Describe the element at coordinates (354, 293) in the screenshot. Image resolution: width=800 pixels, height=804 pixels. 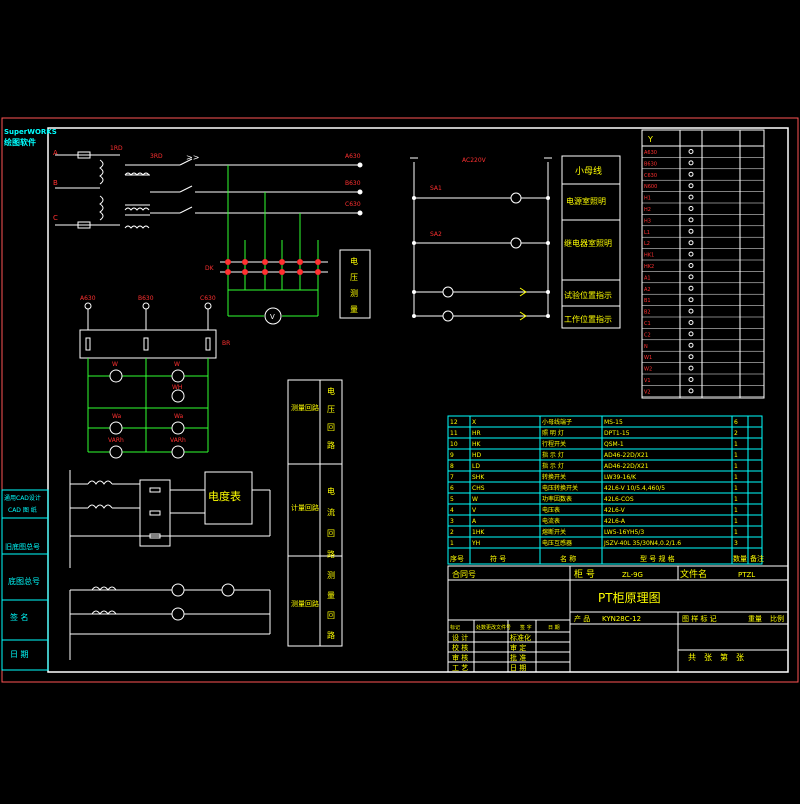
I see `vm-char-3: 测` at that location.